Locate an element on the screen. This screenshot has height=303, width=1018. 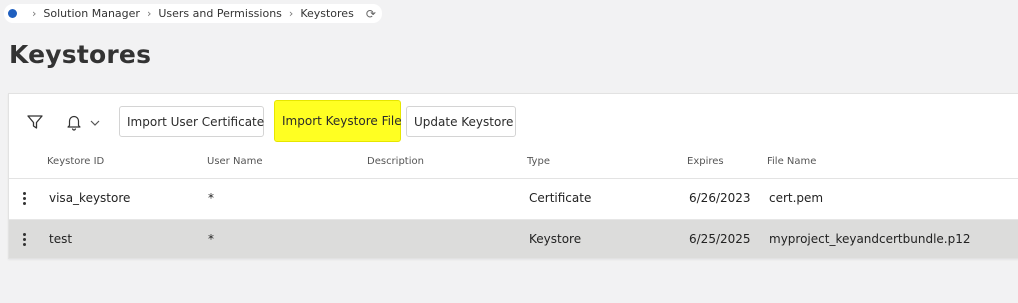
cell-file-name: cert.pem is located at coordinates (796, 198).